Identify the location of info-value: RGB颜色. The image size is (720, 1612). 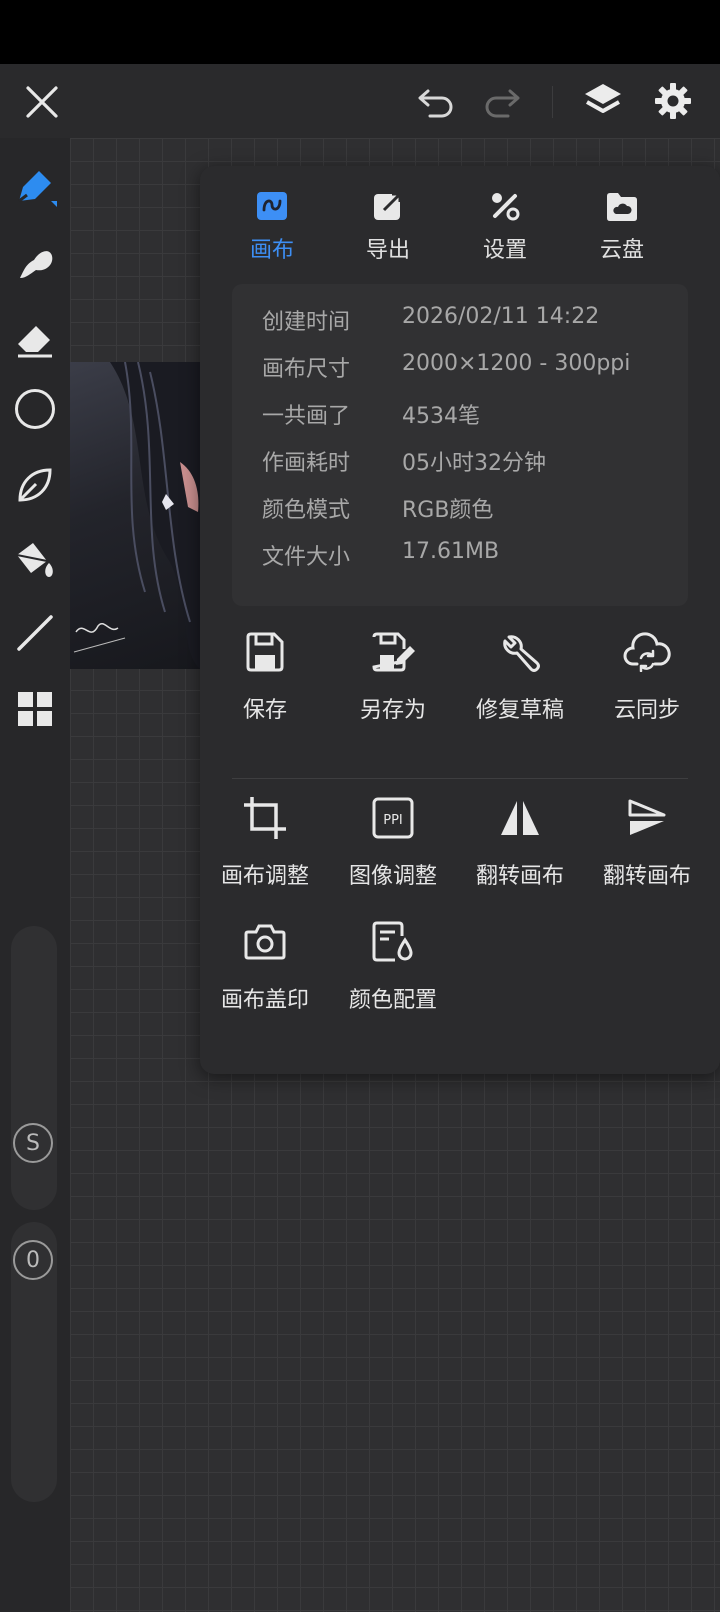
(448, 510).